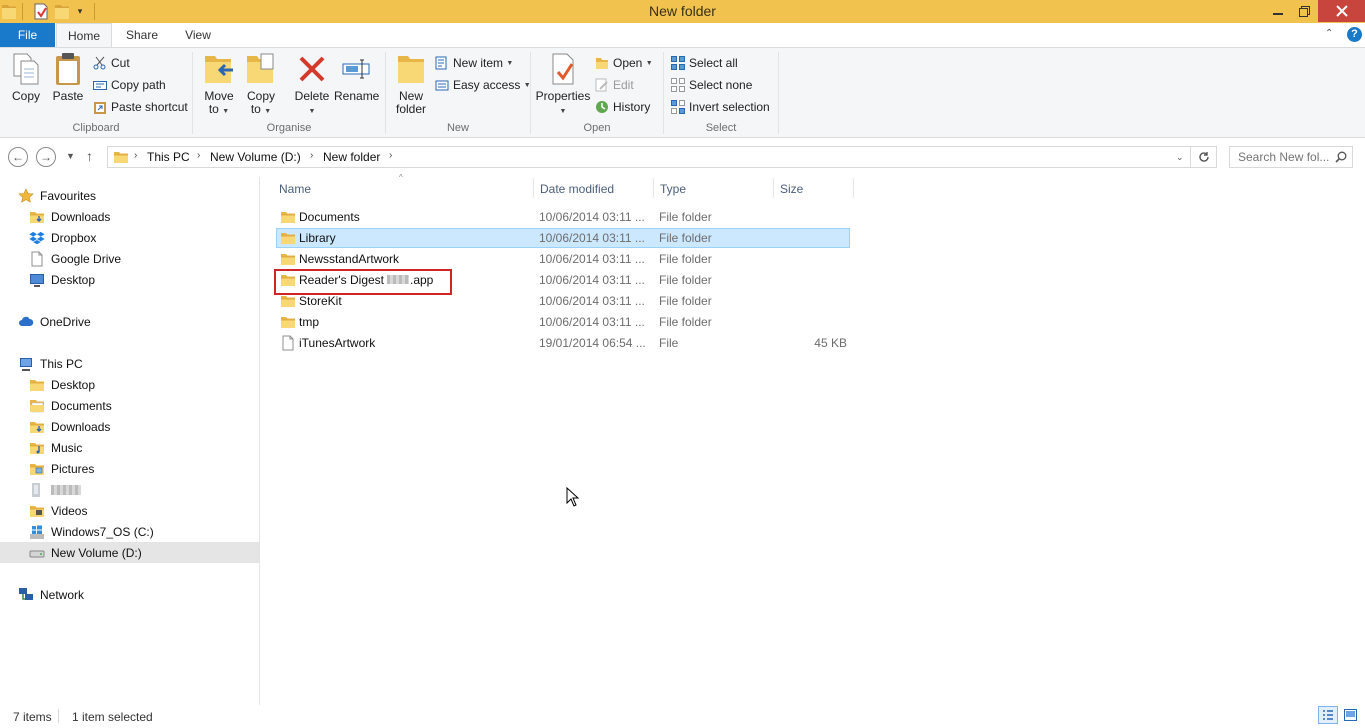  I want to click on breadcrumb-new-folder: New folder, so click(351, 157).